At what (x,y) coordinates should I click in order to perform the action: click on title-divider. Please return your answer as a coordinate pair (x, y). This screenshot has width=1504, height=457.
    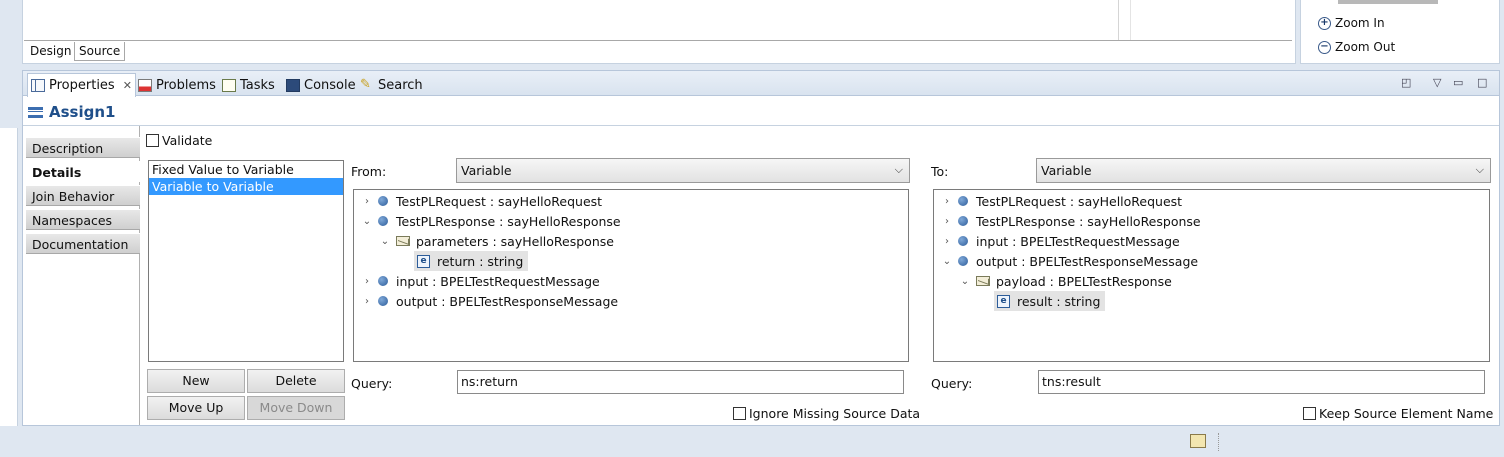
    Looking at the image, I should click on (761, 125).